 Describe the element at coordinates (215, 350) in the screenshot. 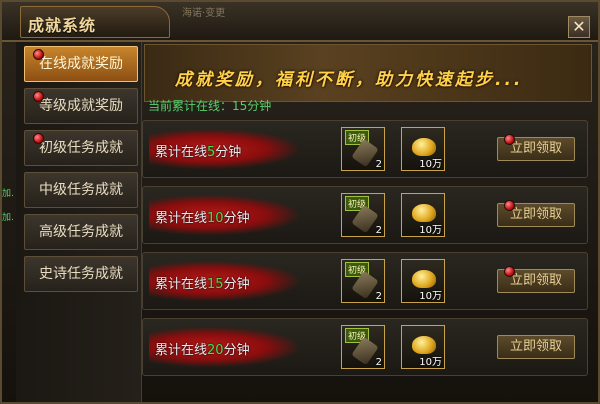

I see `requirement-minutes: 20` at that location.